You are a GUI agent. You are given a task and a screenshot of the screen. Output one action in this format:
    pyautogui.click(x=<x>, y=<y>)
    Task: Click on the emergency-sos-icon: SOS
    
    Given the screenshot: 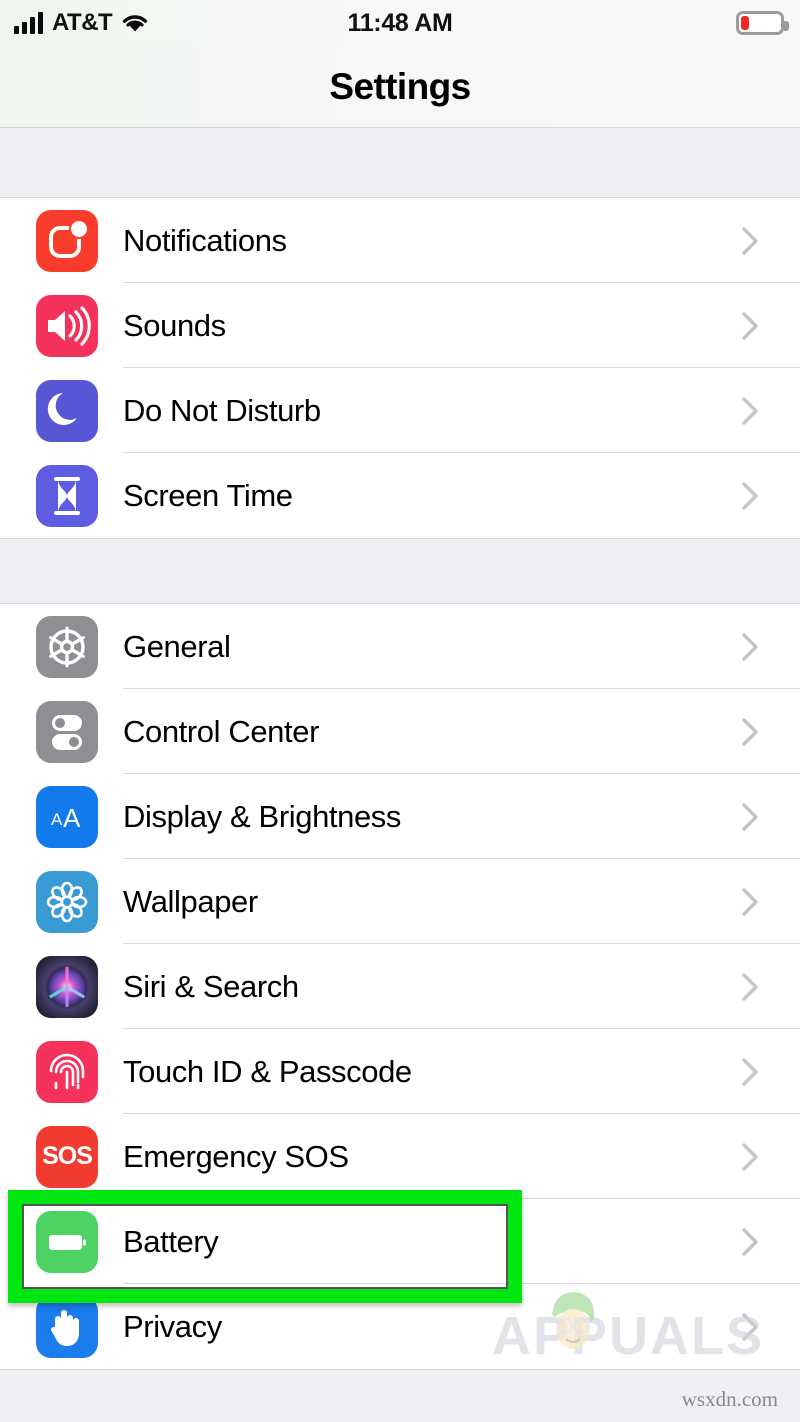 What is the action you would take?
    pyautogui.click(x=67, y=1156)
    